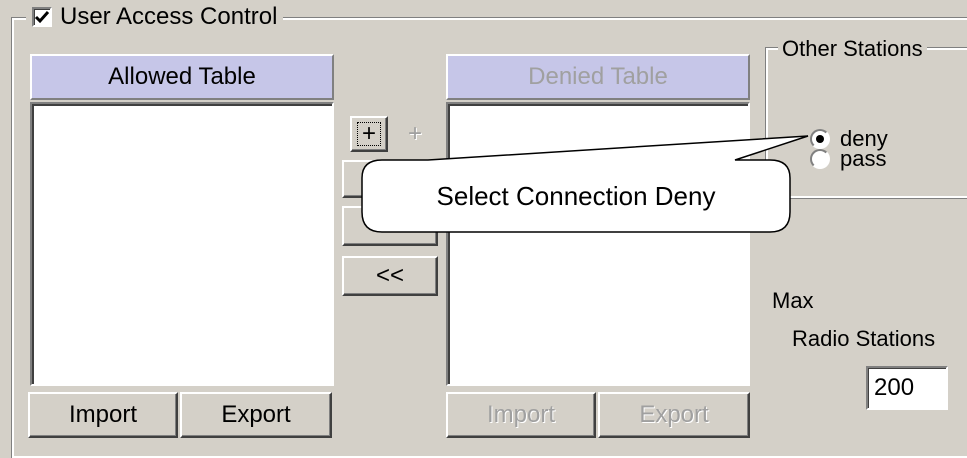 The height and width of the screenshot is (458, 967). I want to click on callout-text: Select Connection Deny, so click(576, 196).